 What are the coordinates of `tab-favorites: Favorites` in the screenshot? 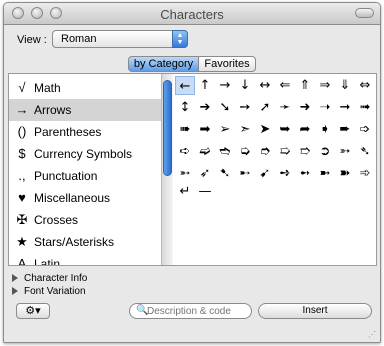 It's located at (227, 64).